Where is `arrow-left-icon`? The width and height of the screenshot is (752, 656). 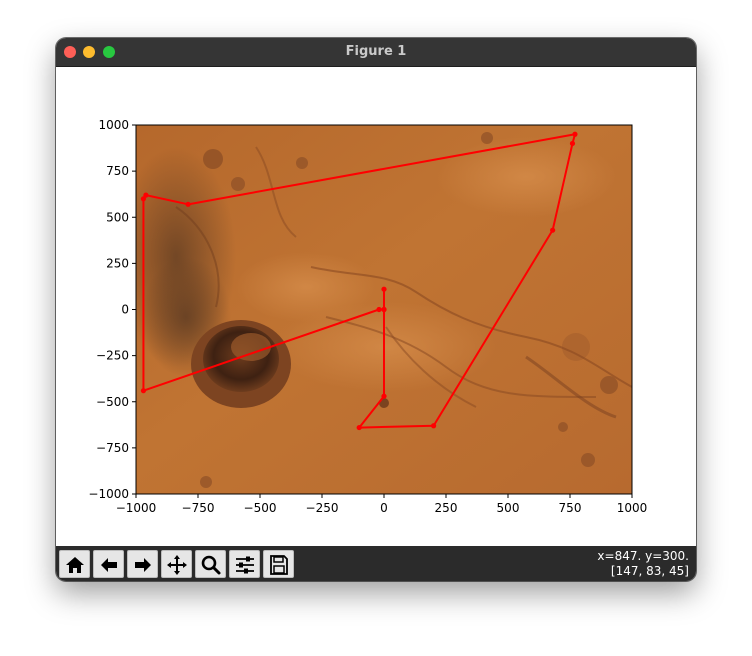 arrow-left-icon is located at coordinates (109, 565).